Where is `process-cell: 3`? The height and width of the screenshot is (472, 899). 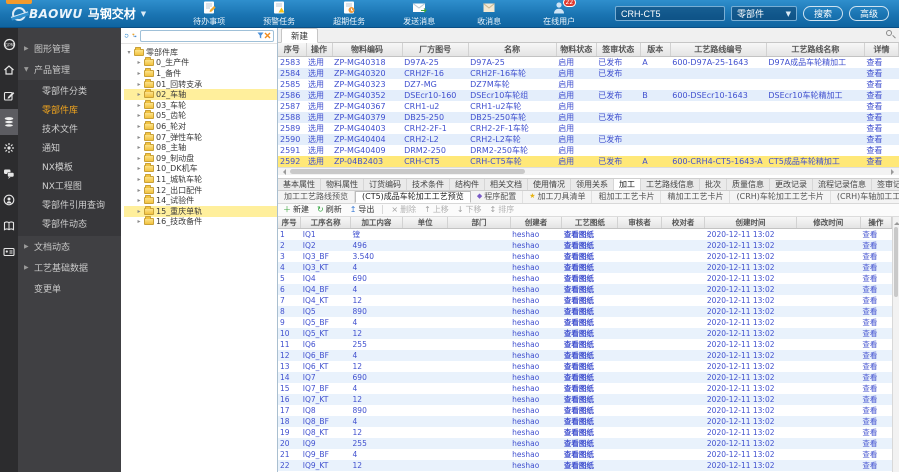
process-cell: 3 is located at coordinates (289, 256).